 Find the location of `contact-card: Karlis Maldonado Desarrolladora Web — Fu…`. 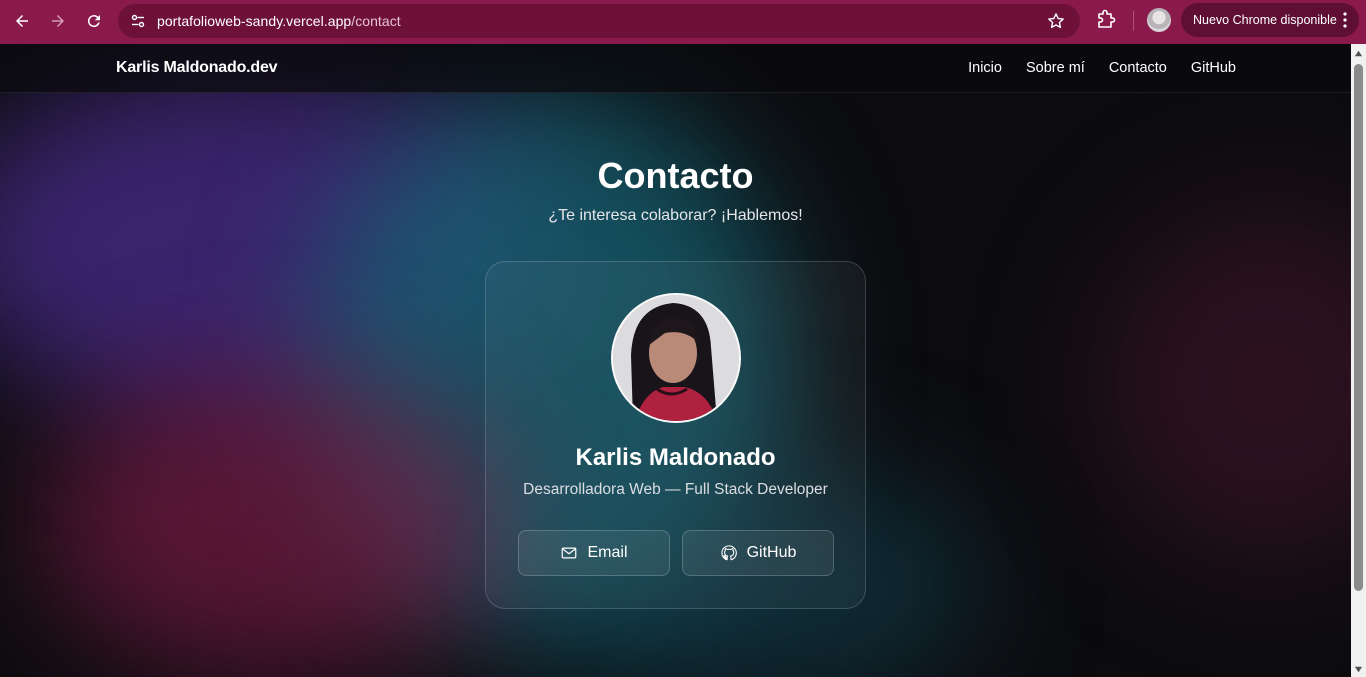

contact-card: Karlis Maldonado Desarrolladora Web — Fu… is located at coordinates (675, 435).